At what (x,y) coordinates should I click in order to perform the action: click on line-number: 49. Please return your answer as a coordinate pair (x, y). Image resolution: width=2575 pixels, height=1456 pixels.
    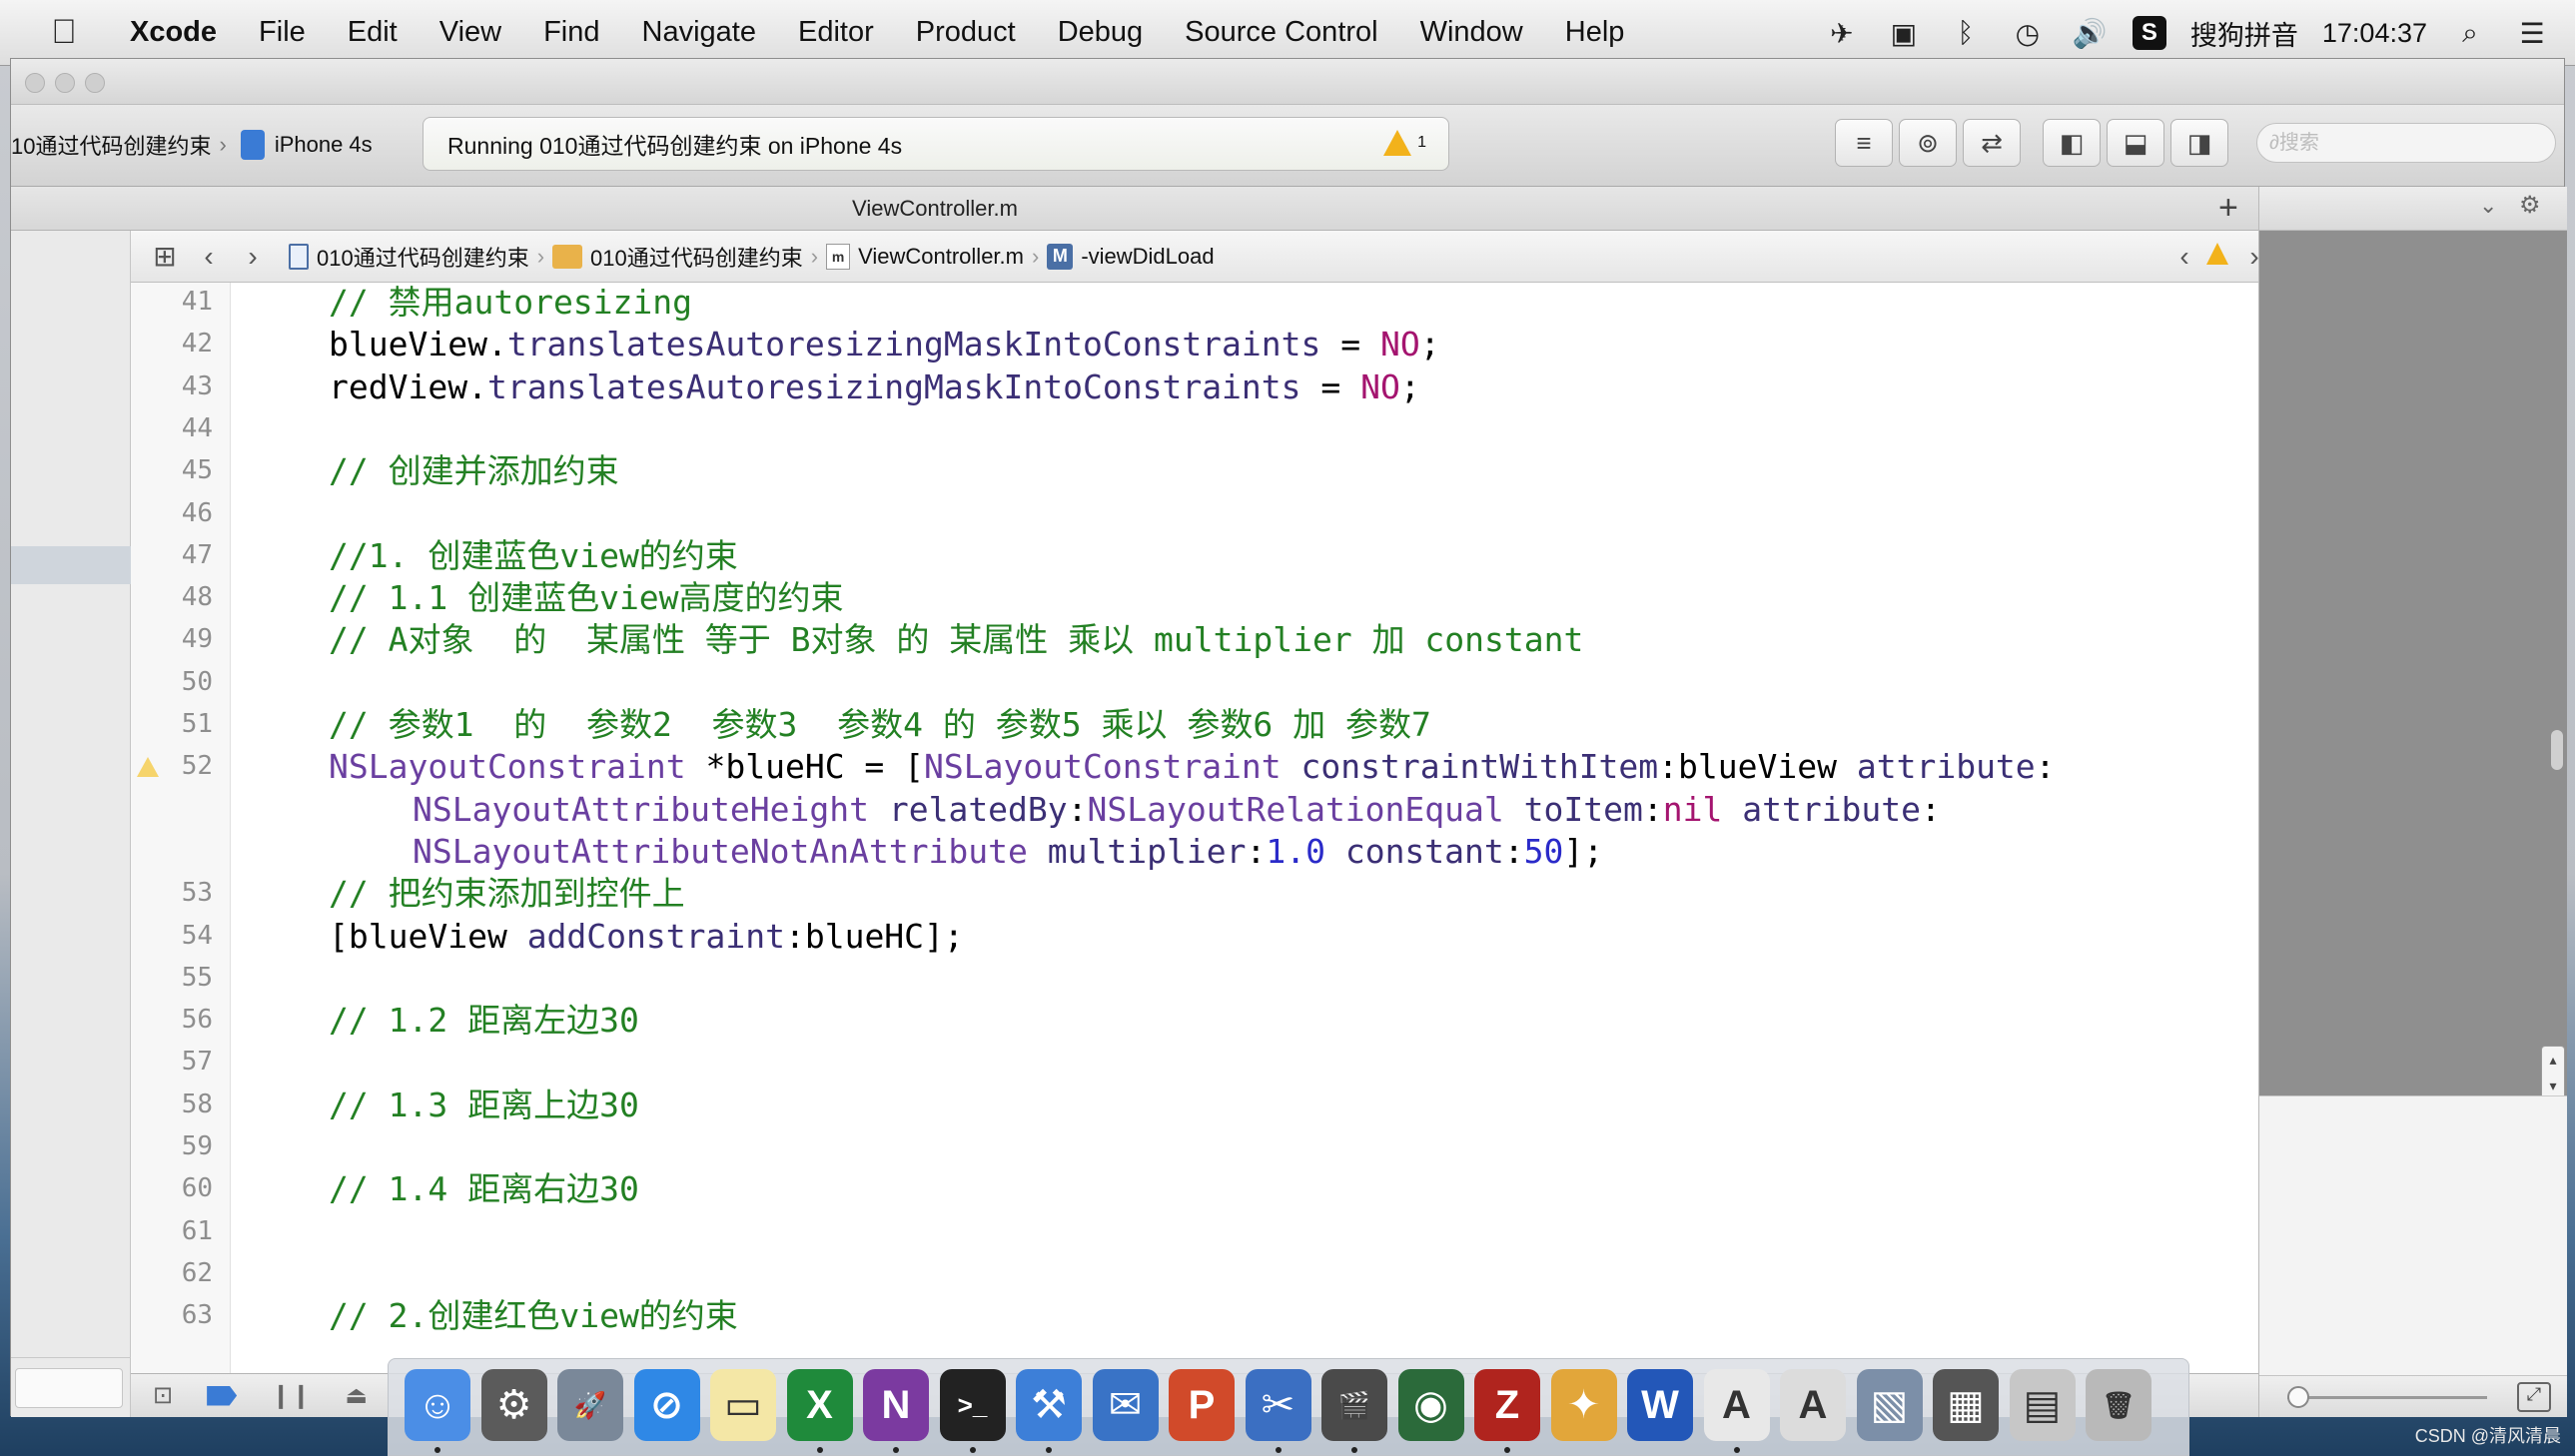
    Looking at the image, I should click on (172, 639).